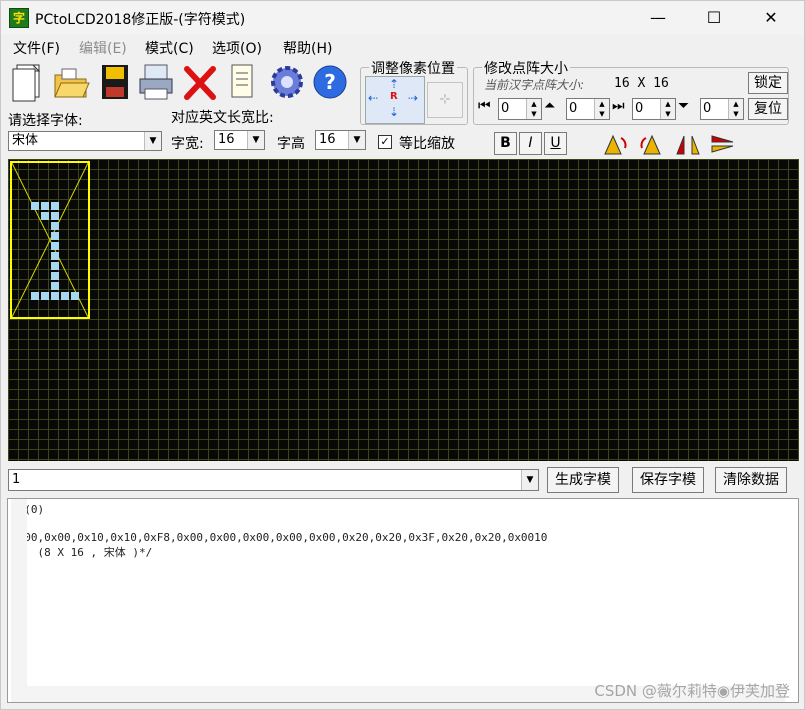  Describe the element at coordinates (692, 691) in the screenshot. I see `watermark: CSDN @薇尔莉特◉伊芙加登` at that location.